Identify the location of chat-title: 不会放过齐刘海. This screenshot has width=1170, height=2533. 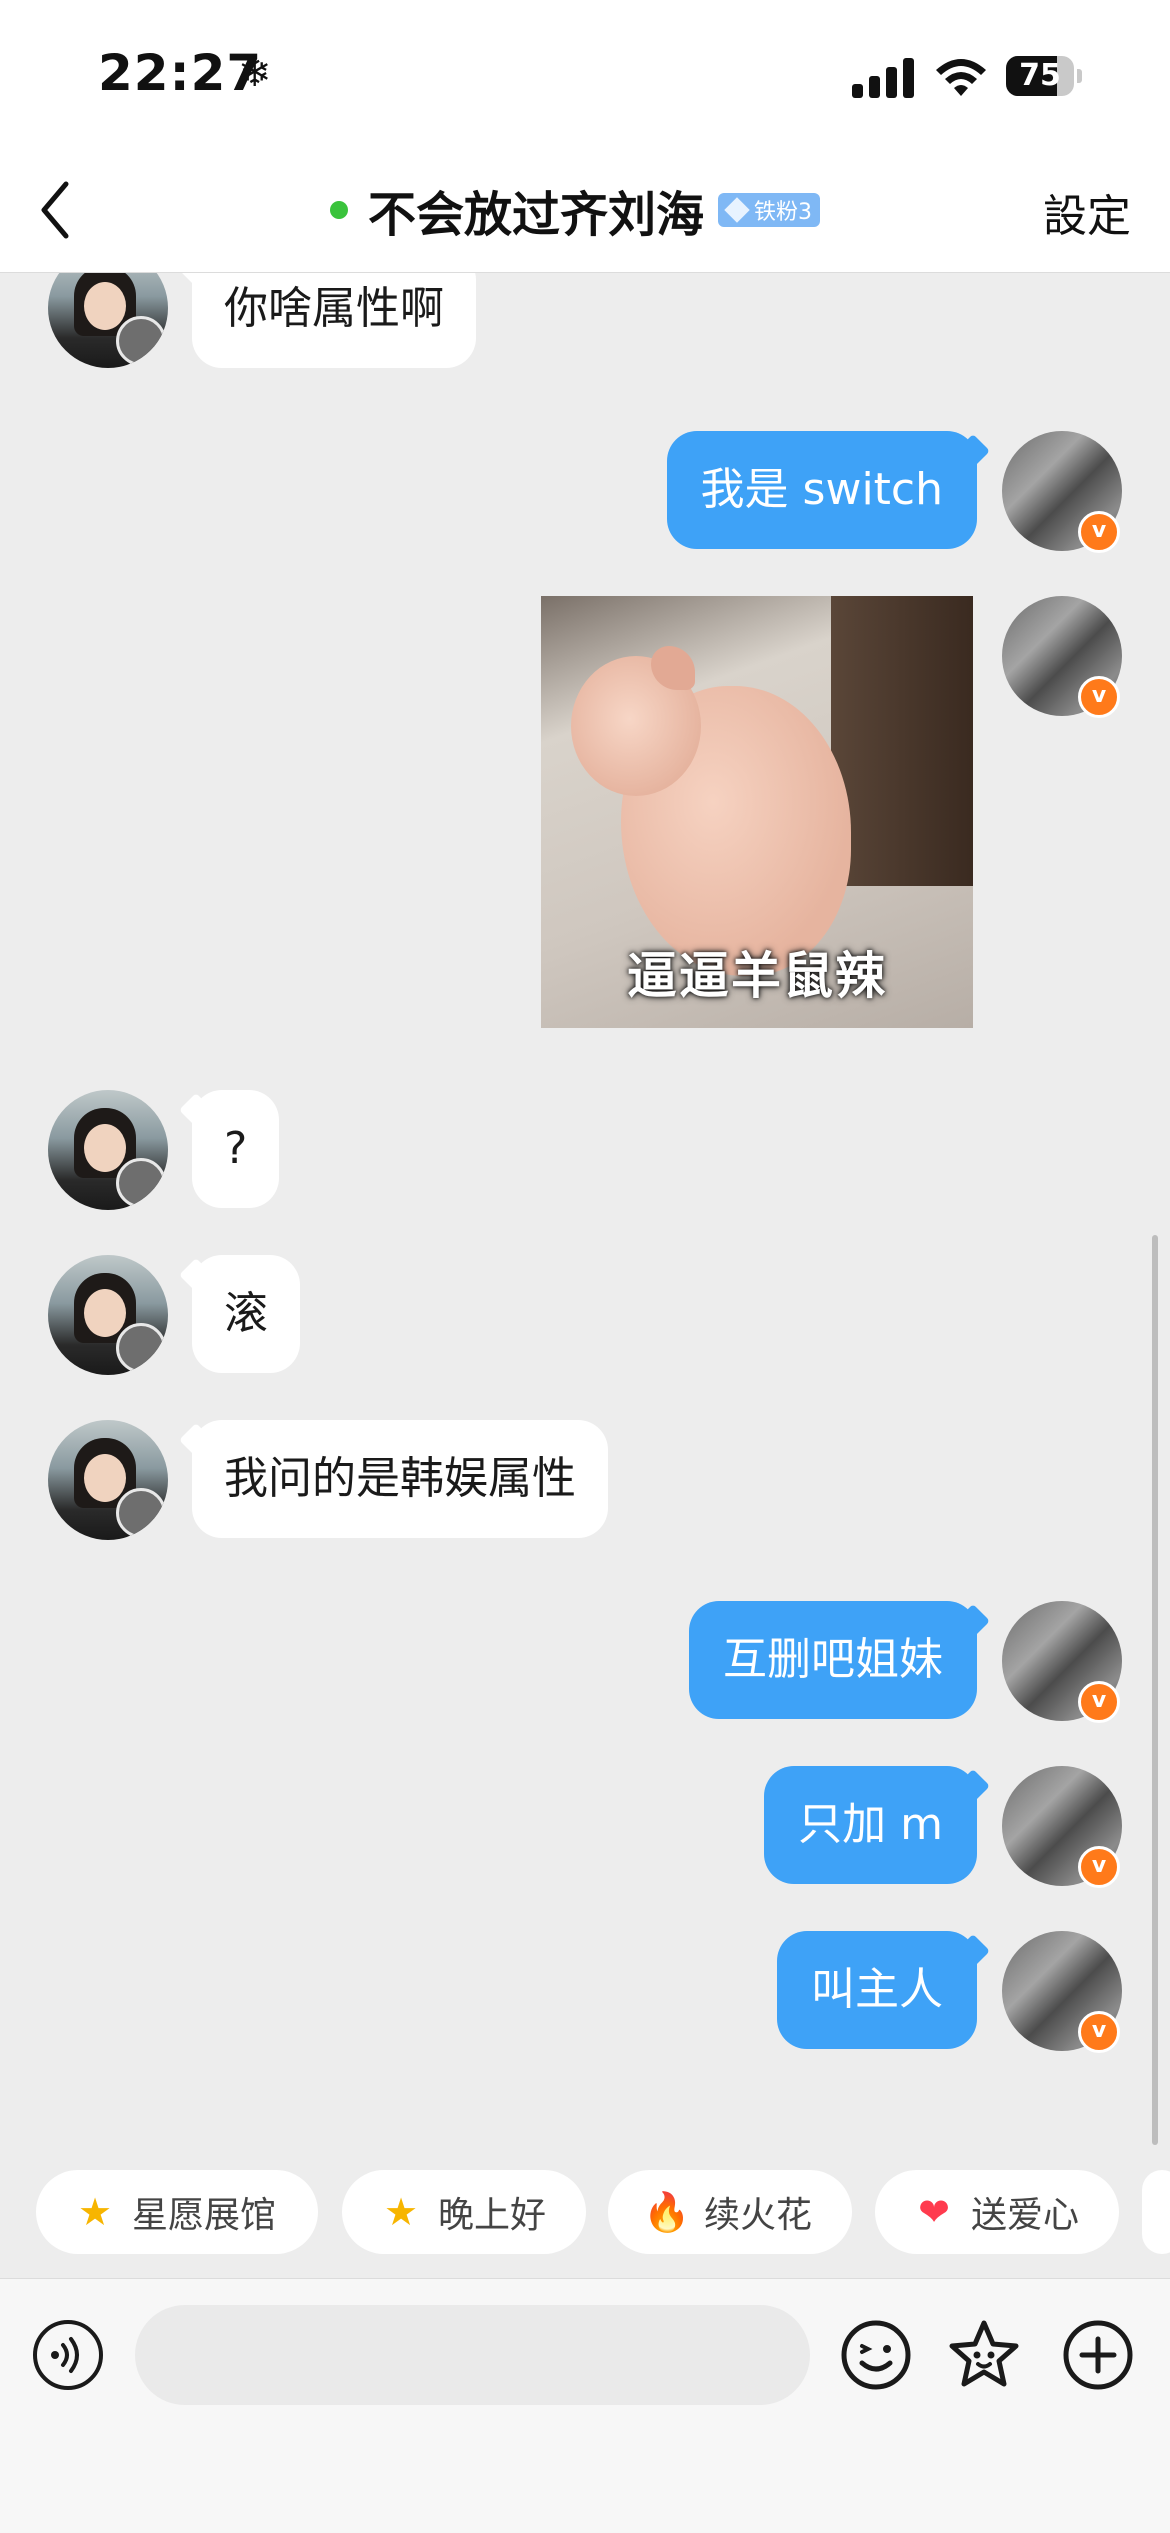
(536, 215).